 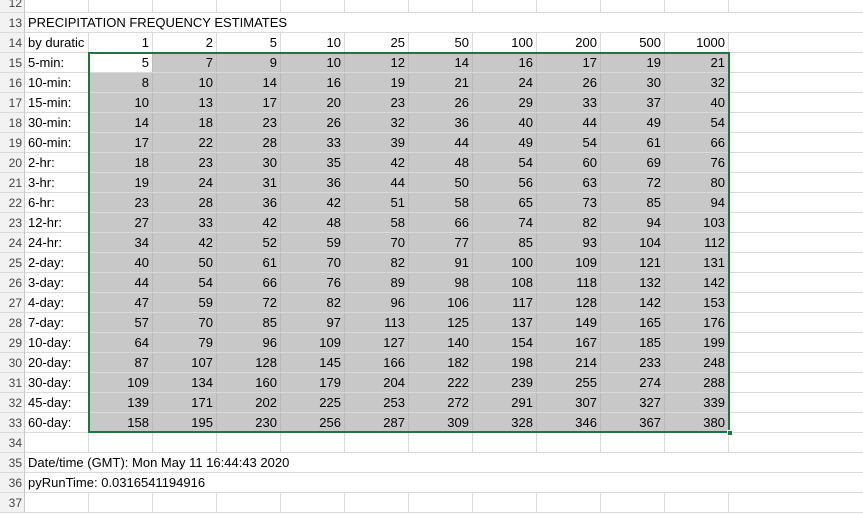 What do you see at coordinates (569, 342) in the screenshot?
I see `estimate-cell: 167` at bounding box center [569, 342].